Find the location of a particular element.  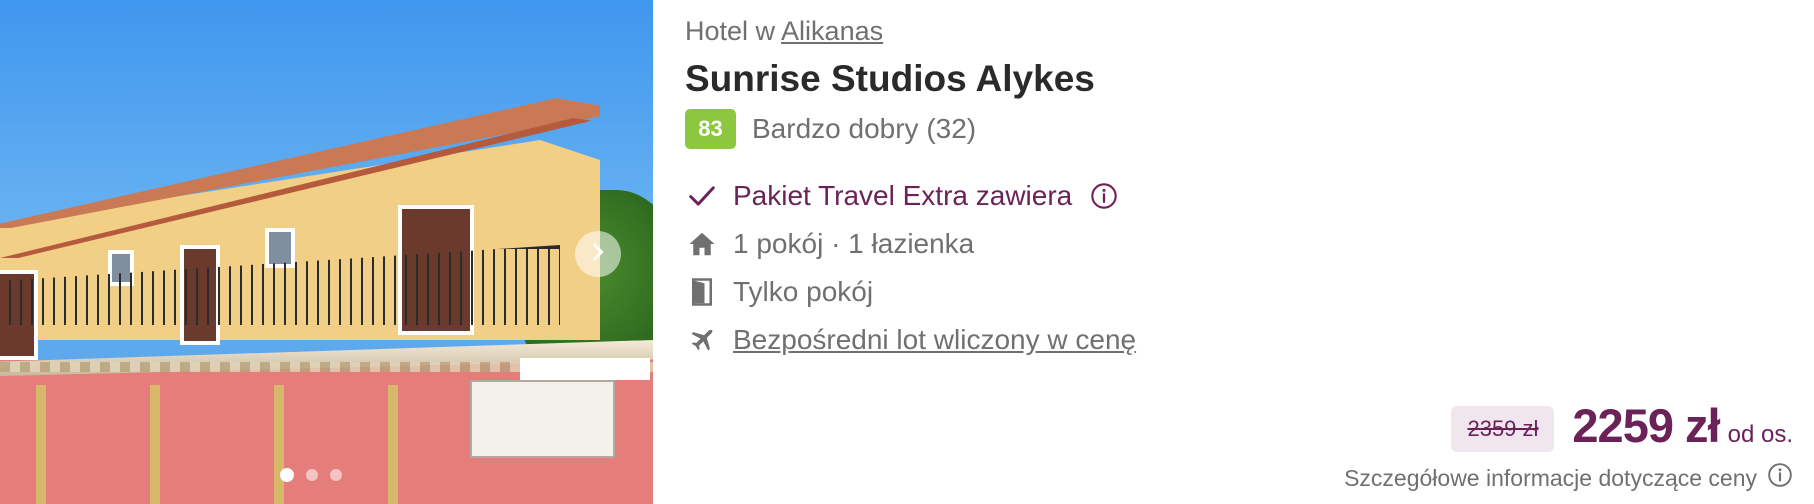

rating-label: Bardzo dobry (32) is located at coordinates (864, 129).